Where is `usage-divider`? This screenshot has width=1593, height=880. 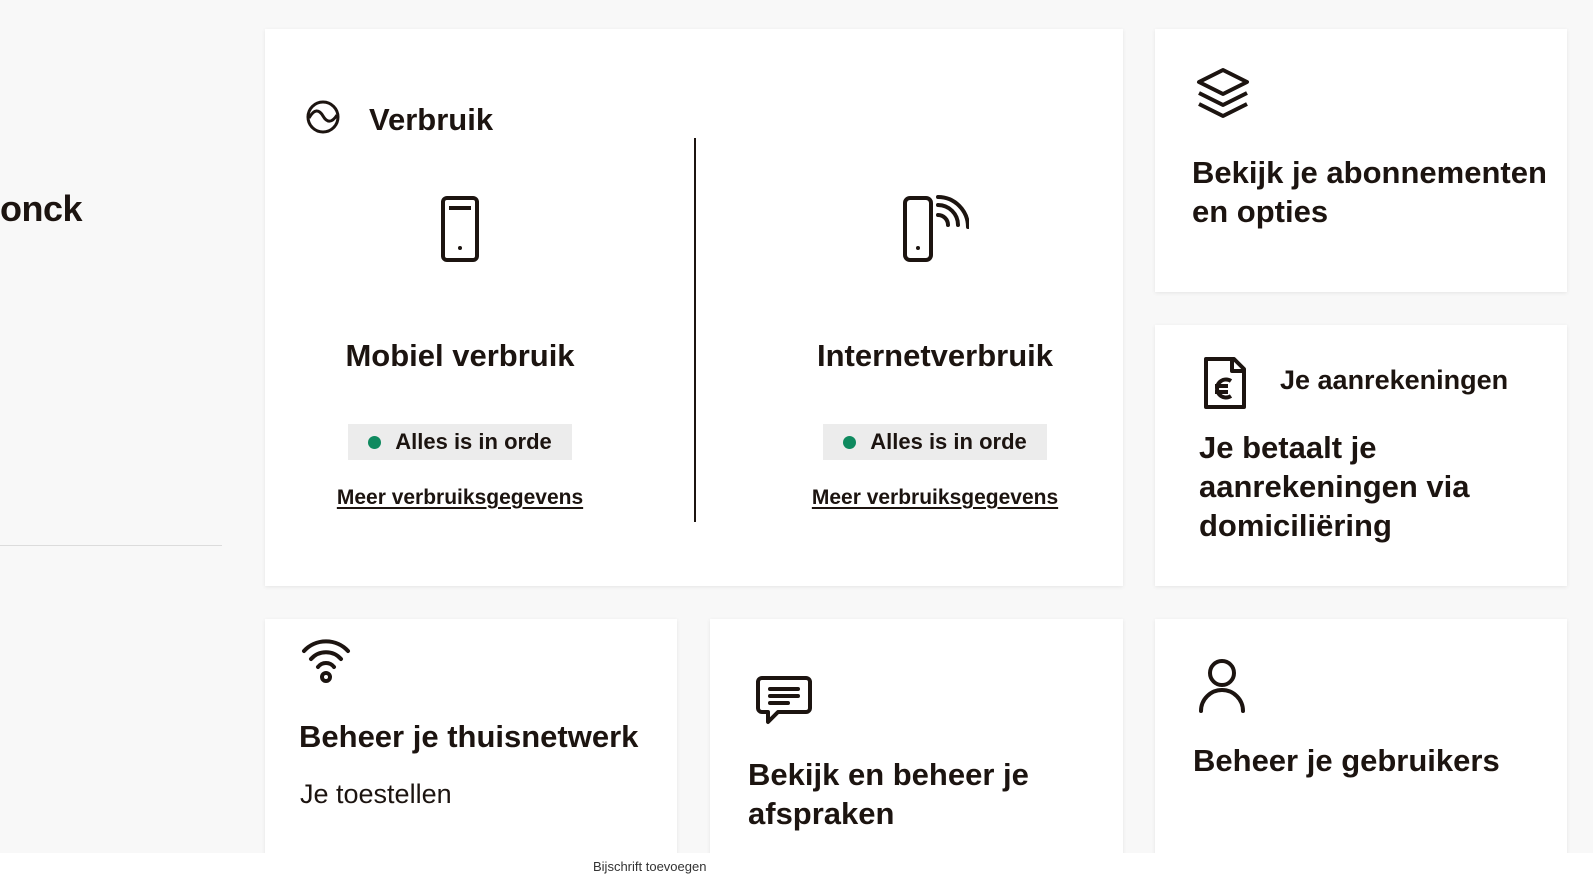 usage-divider is located at coordinates (695, 330).